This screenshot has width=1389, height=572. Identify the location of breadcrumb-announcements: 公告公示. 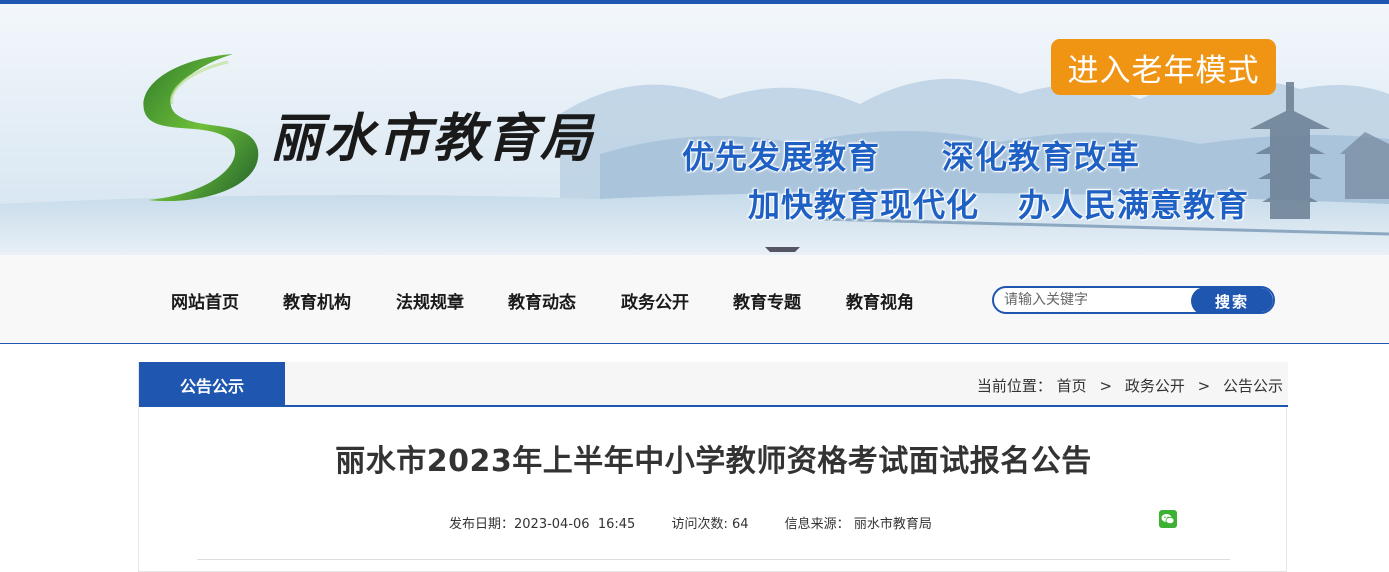
(1253, 386).